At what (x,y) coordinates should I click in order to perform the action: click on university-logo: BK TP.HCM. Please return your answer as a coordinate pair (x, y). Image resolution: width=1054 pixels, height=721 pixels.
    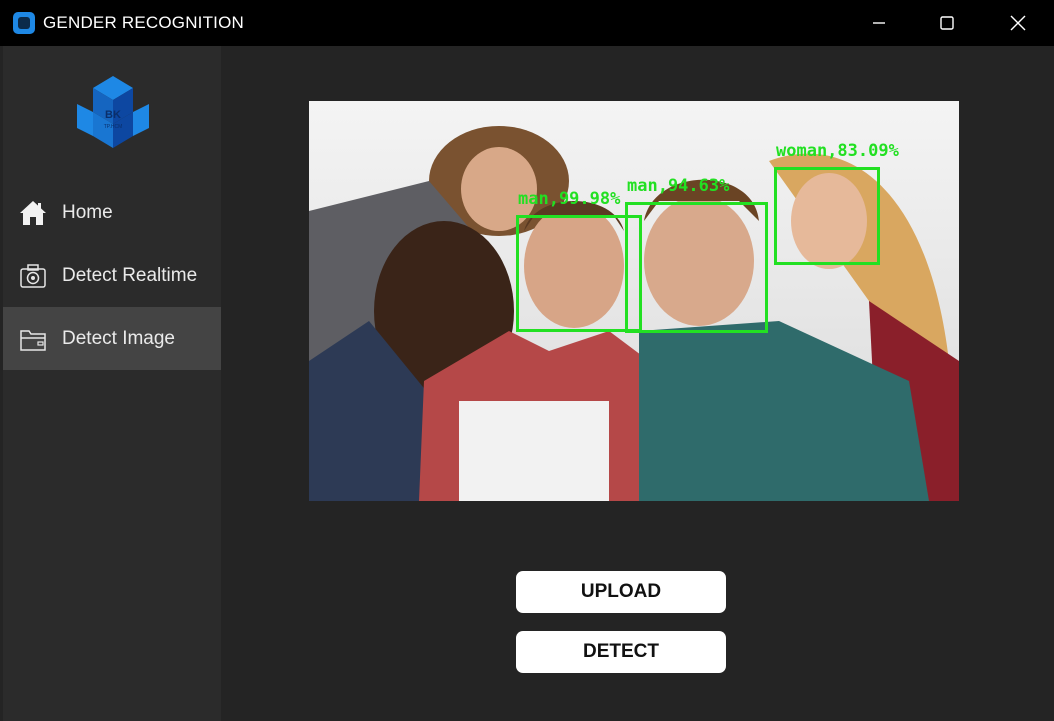
    Looking at the image, I should click on (113, 114).